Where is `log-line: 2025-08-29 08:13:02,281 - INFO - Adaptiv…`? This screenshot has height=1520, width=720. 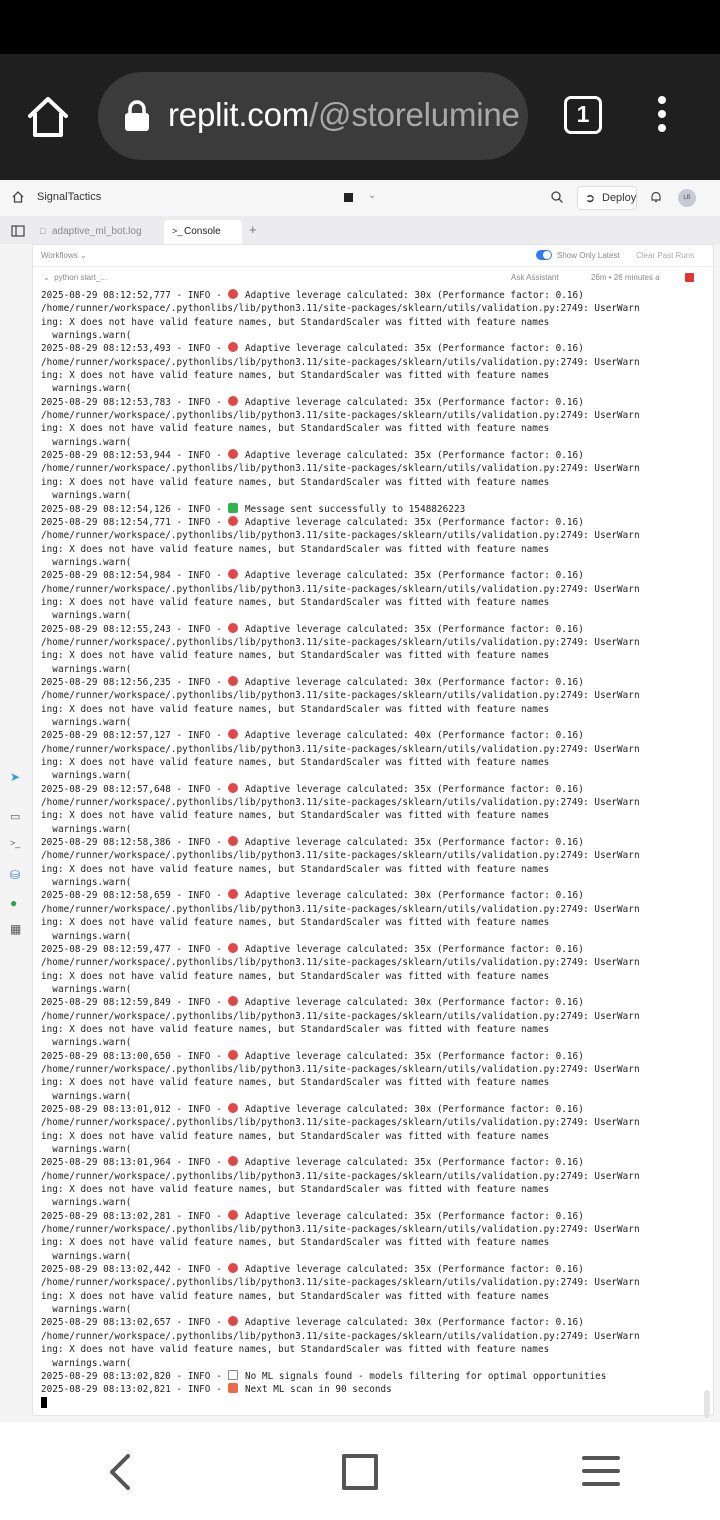 log-line: 2025-08-29 08:13:02,281 - INFO - Adaptiv… is located at coordinates (371, 1216).